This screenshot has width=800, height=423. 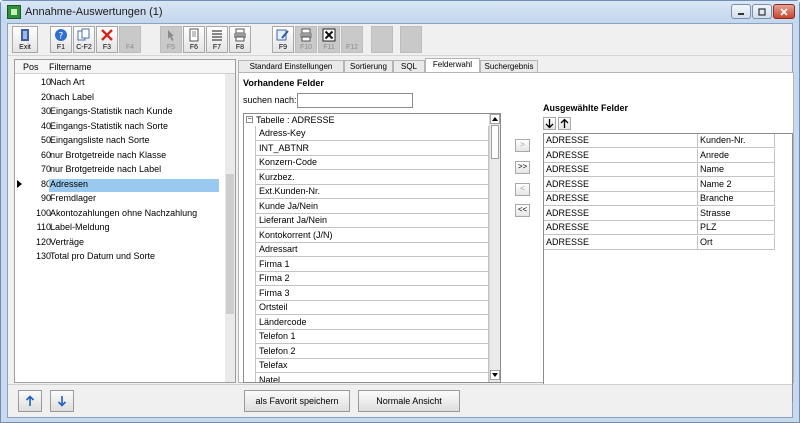 What do you see at coordinates (659, 155) in the screenshot?
I see `selected-field-row: ADRESSE Anrede` at bounding box center [659, 155].